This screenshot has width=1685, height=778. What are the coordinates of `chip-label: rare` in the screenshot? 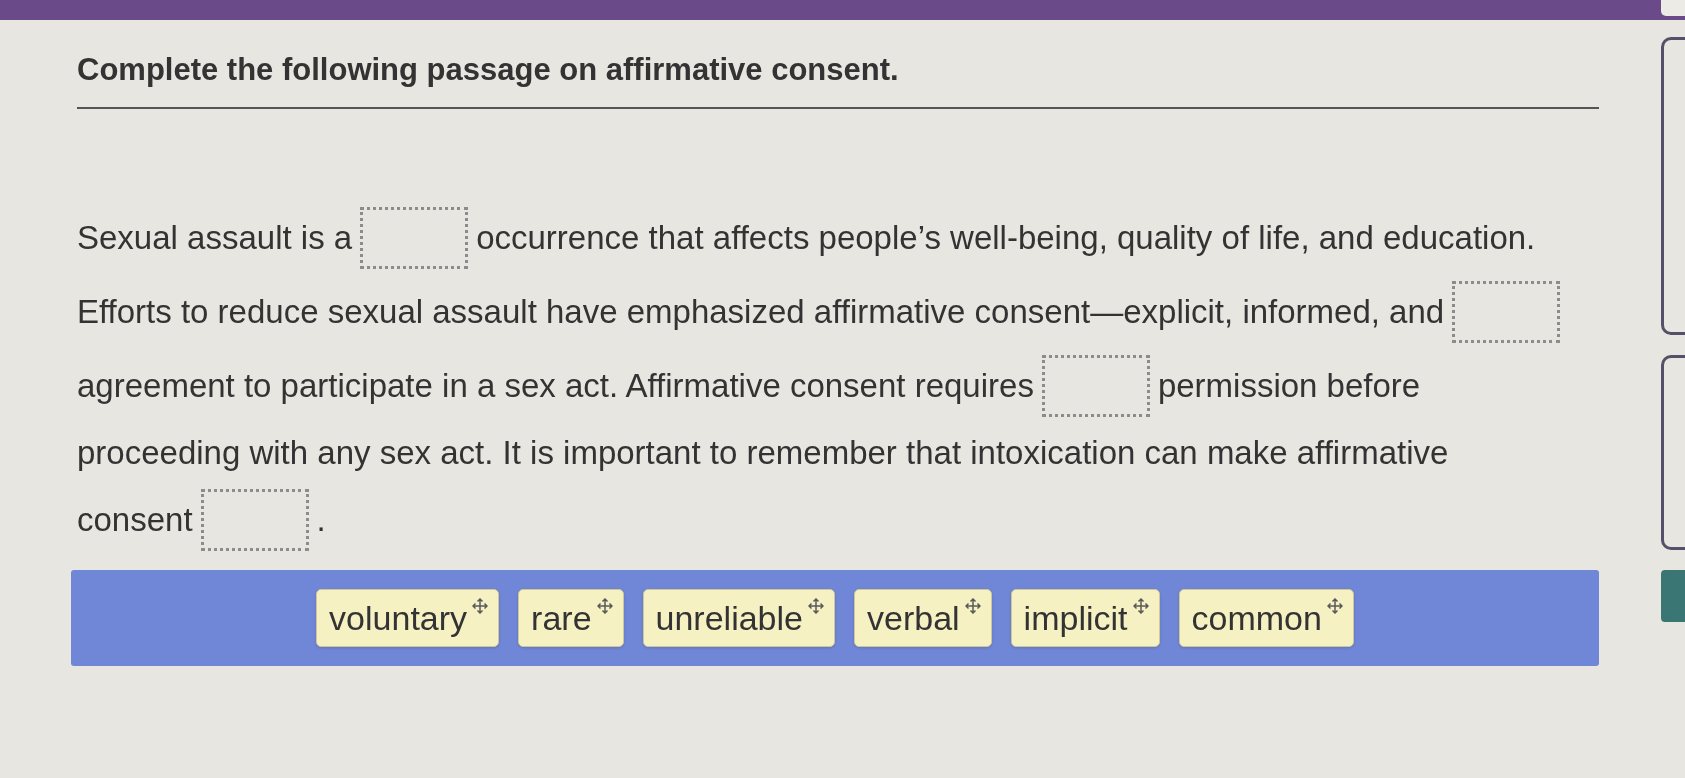 It's located at (561, 618).